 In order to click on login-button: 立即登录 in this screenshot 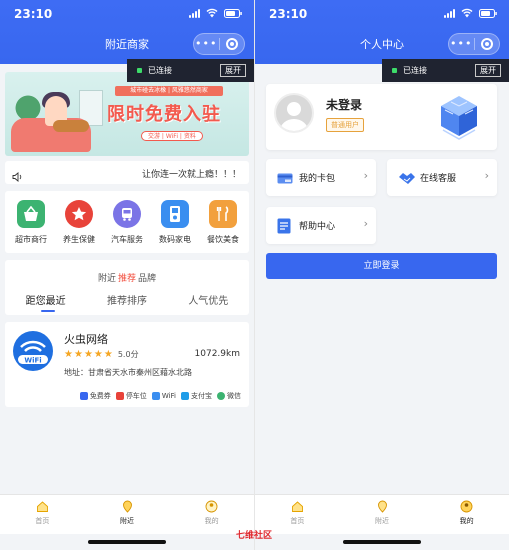, I will do `click(381, 266)`.